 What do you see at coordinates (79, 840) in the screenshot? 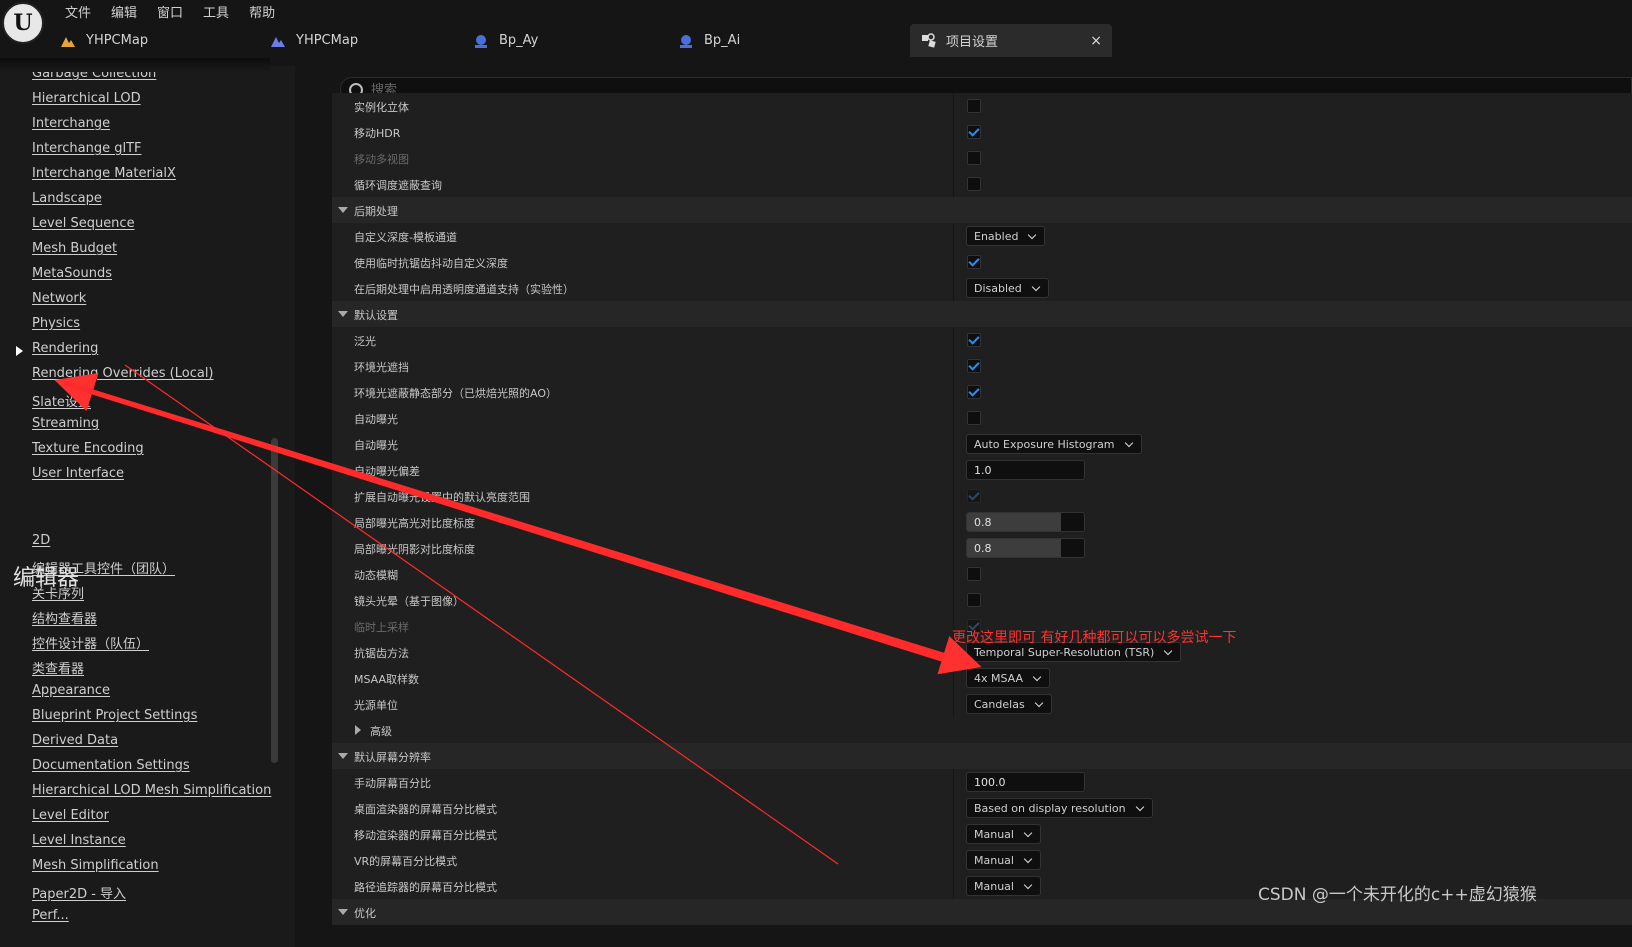
I see `sidebar-item: Level Instance` at bounding box center [79, 840].